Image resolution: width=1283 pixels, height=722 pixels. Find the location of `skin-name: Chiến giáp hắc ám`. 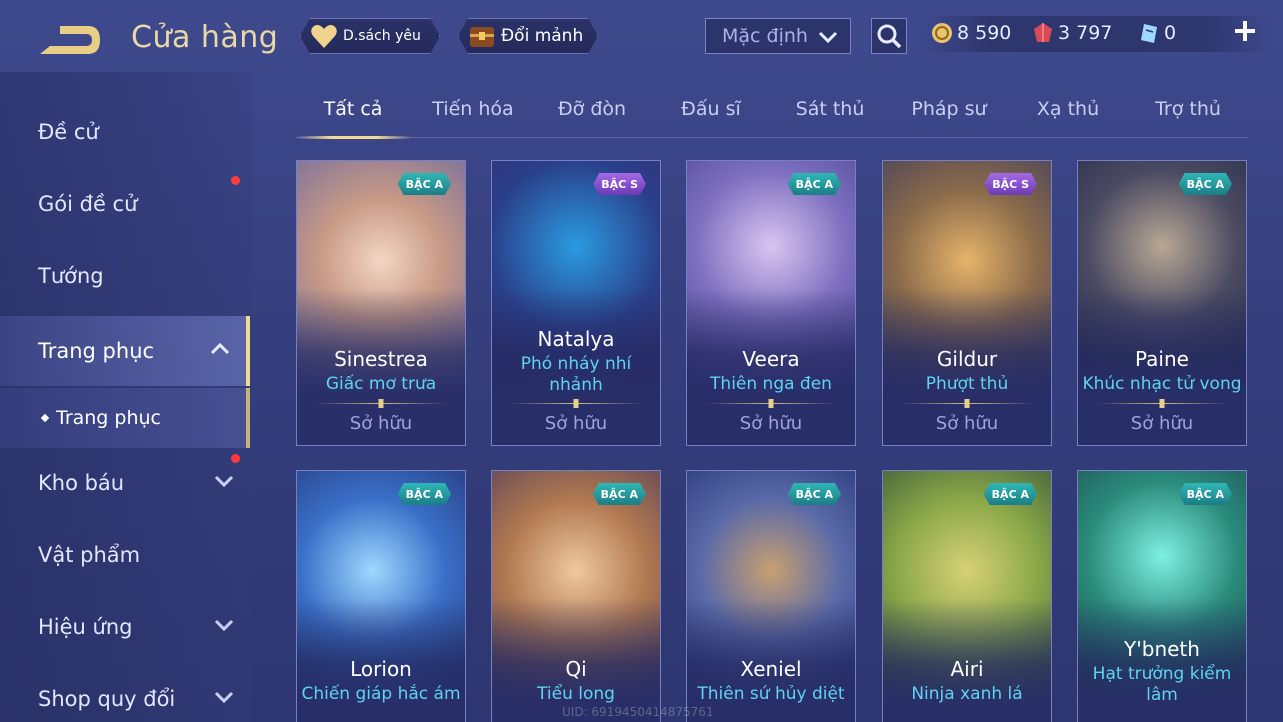

skin-name: Chiến giáp hắc ám is located at coordinates (381, 694).